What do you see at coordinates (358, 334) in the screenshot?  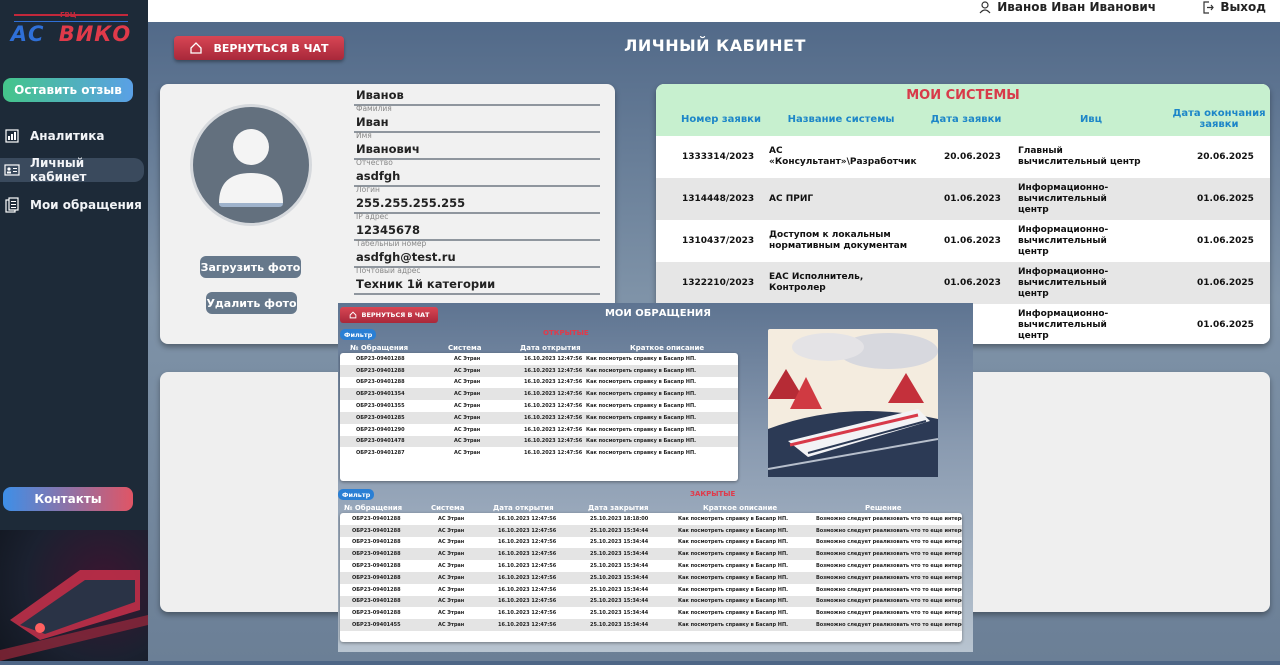 I see `filter-button-open: Фильтр` at bounding box center [358, 334].